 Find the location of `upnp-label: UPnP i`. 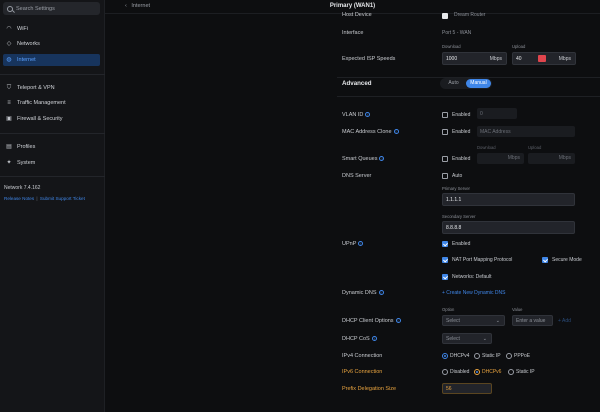

upnp-label: UPnP i is located at coordinates (353, 244).